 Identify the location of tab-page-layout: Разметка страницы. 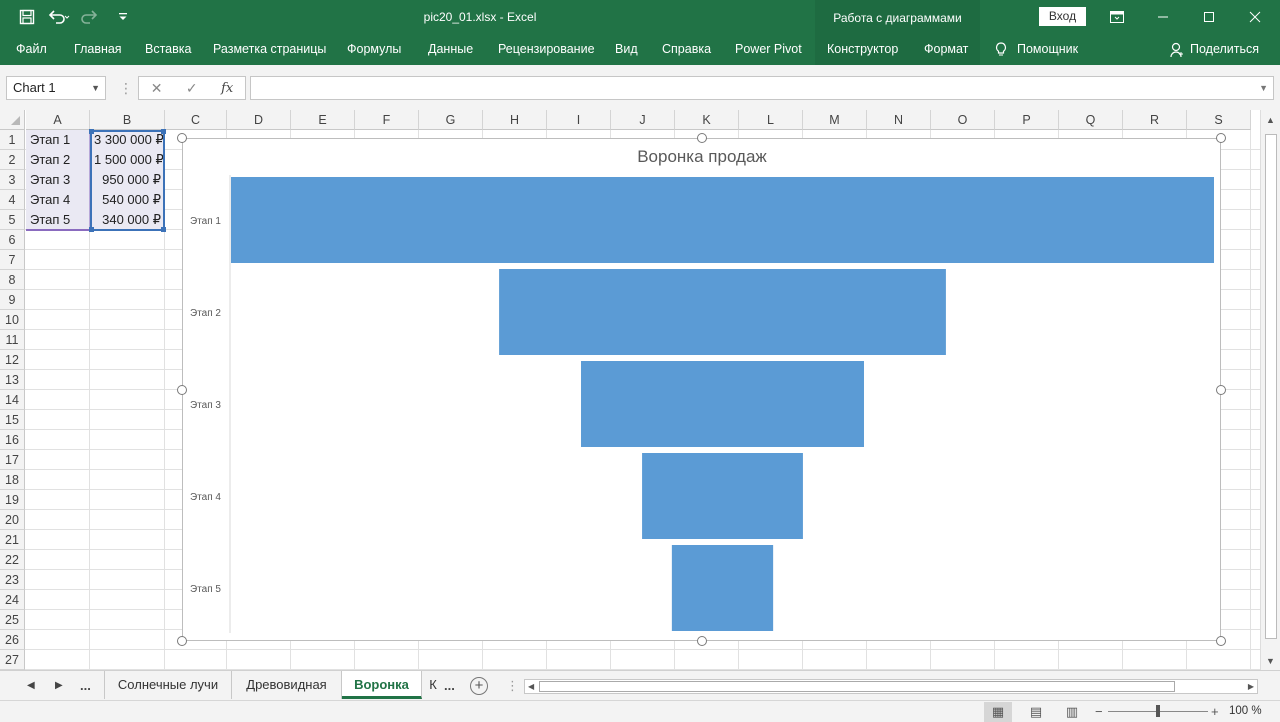
(269, 49).